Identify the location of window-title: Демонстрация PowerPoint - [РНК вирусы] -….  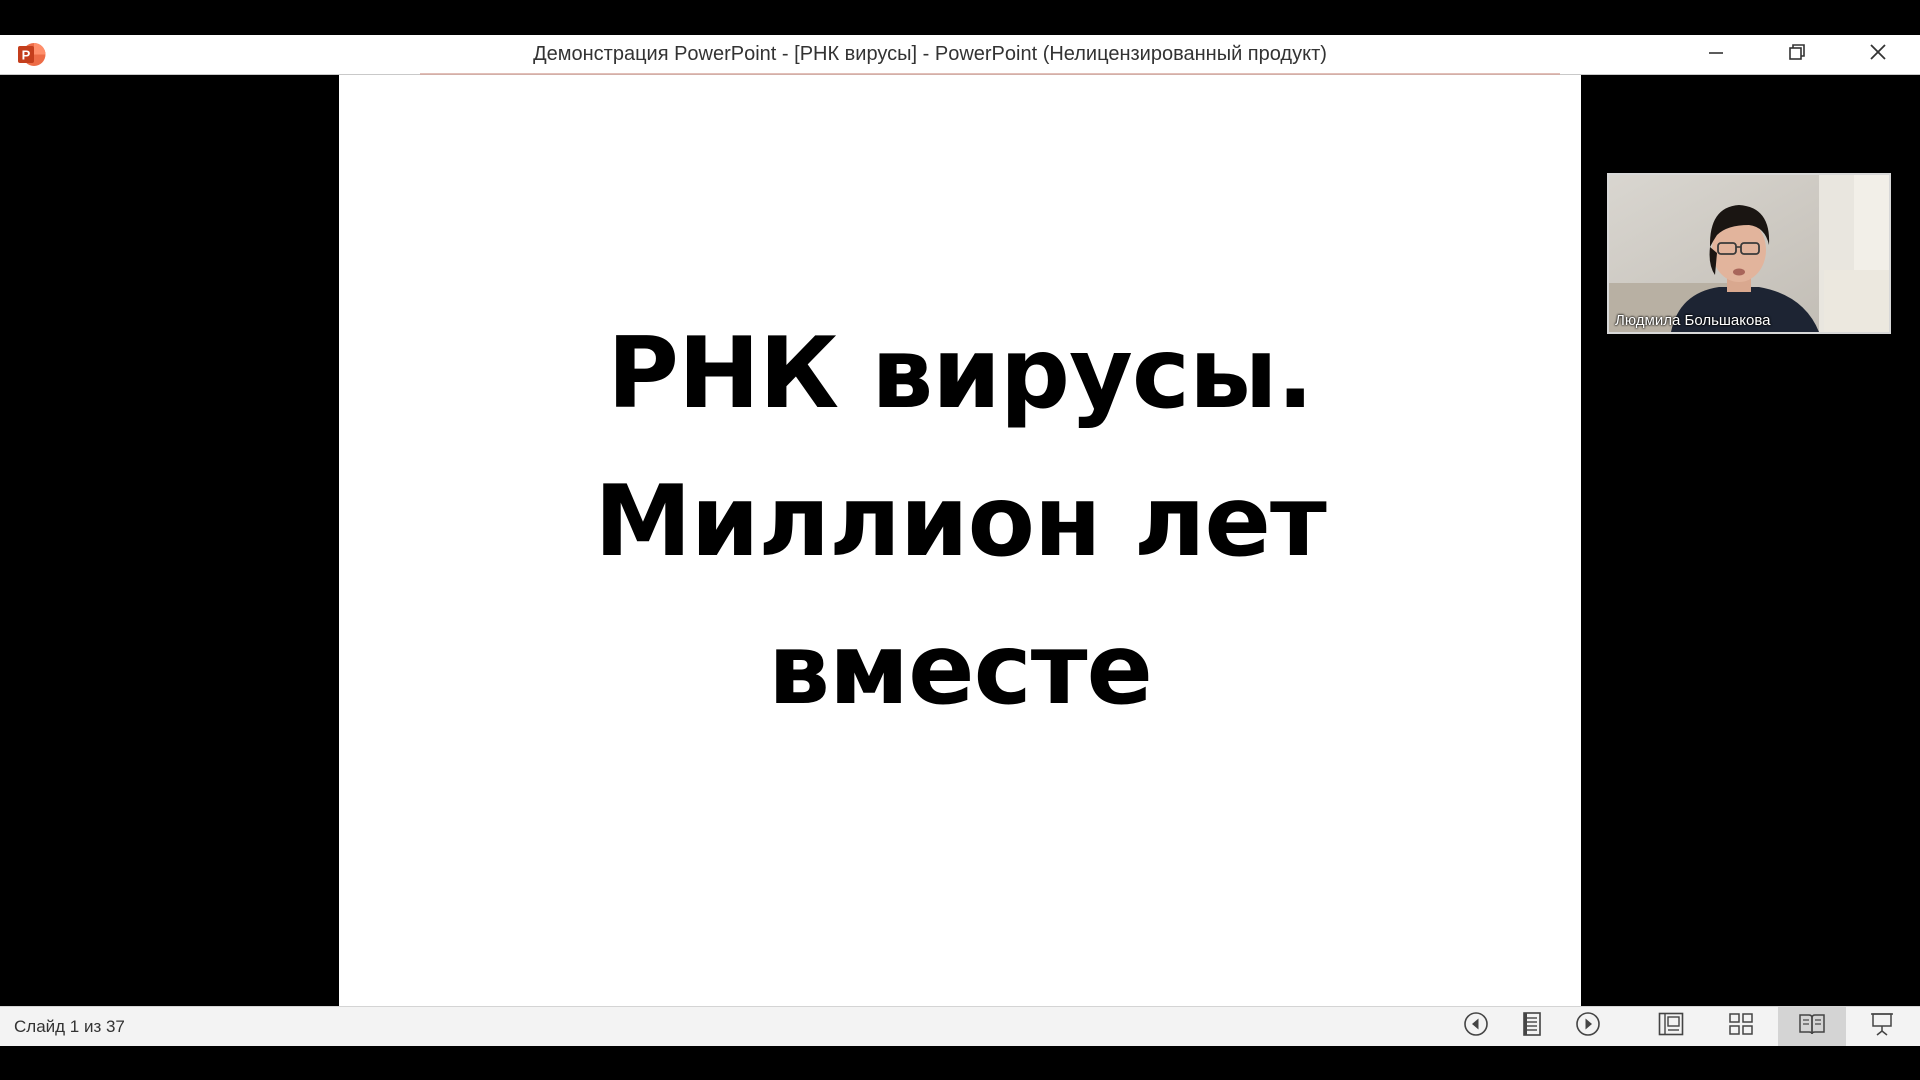
(930, 54).